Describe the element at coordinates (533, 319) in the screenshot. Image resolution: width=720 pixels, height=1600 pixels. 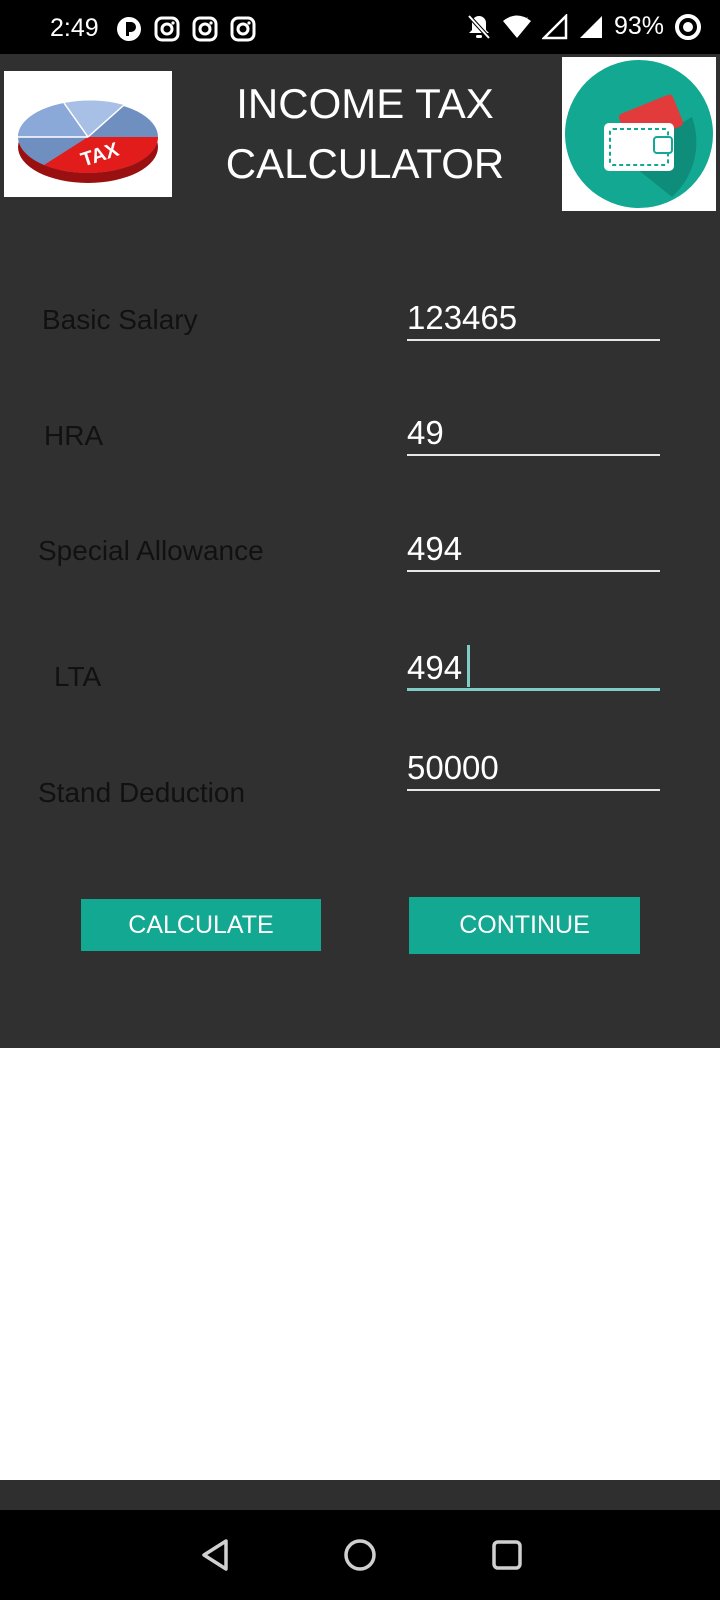
I see `basic-salary-input` at that location.